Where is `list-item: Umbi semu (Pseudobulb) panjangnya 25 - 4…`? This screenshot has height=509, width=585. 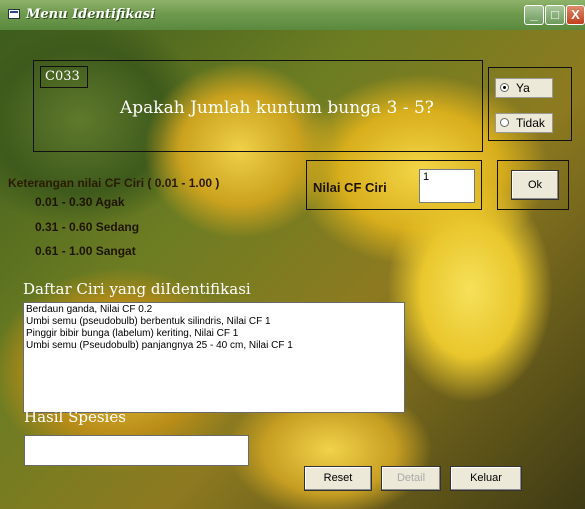 list-item: Umbi semu (Pseudobulb) panjangnya 25 - 4… is located at coordinates (214, 346).